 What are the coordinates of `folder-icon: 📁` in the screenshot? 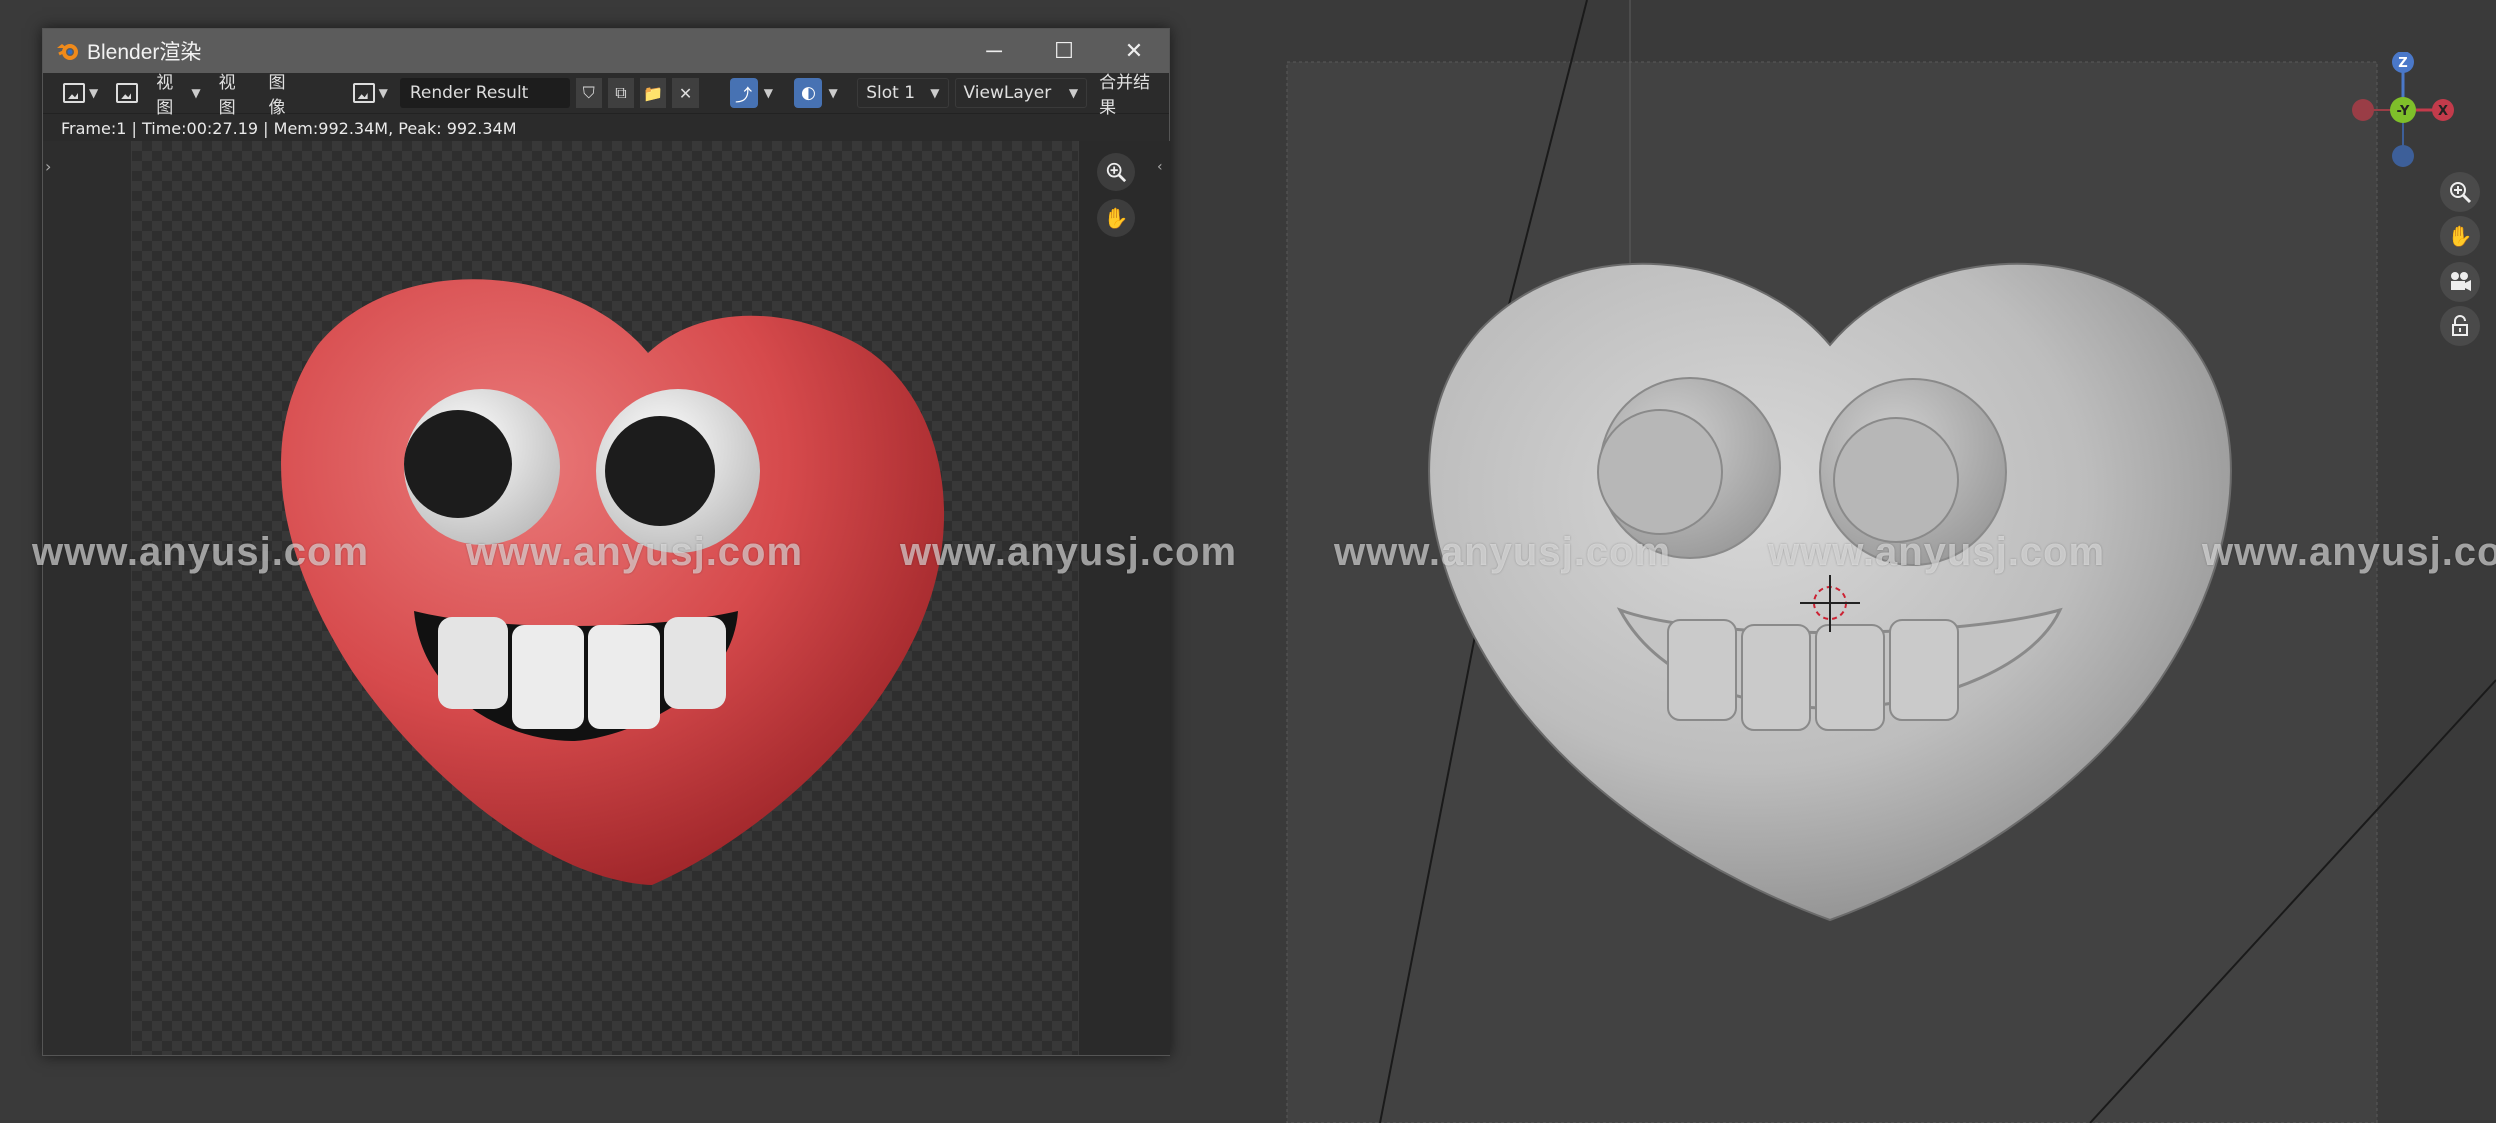 It's located at (653, 93).